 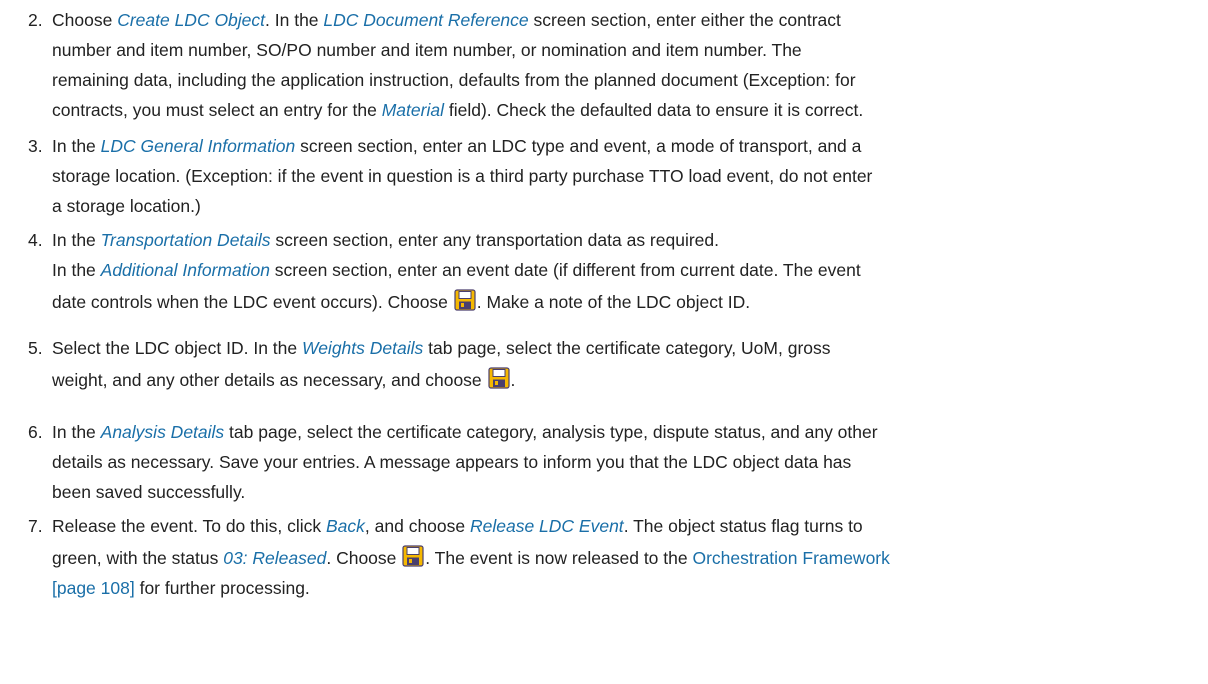 What do you see at coordinates (85, 20) in the screenshot?
I see `text-run: Choose` at bounding box center [85, 20].